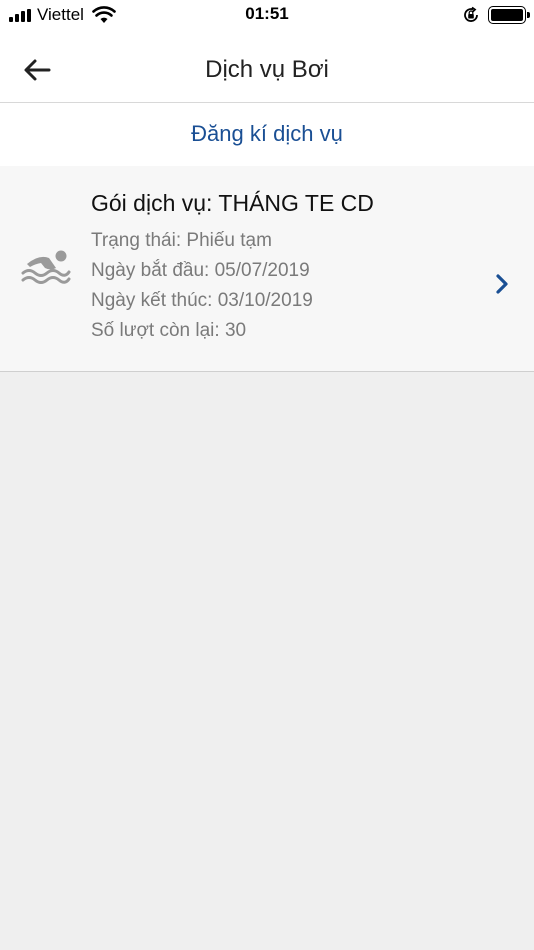 This screenshot has height=950, width=534. Describe the element at coordinates (200, 270) in the screenshot. I see `start-date-text: Ngày bắt đầu: 05/07/2019` at that location.